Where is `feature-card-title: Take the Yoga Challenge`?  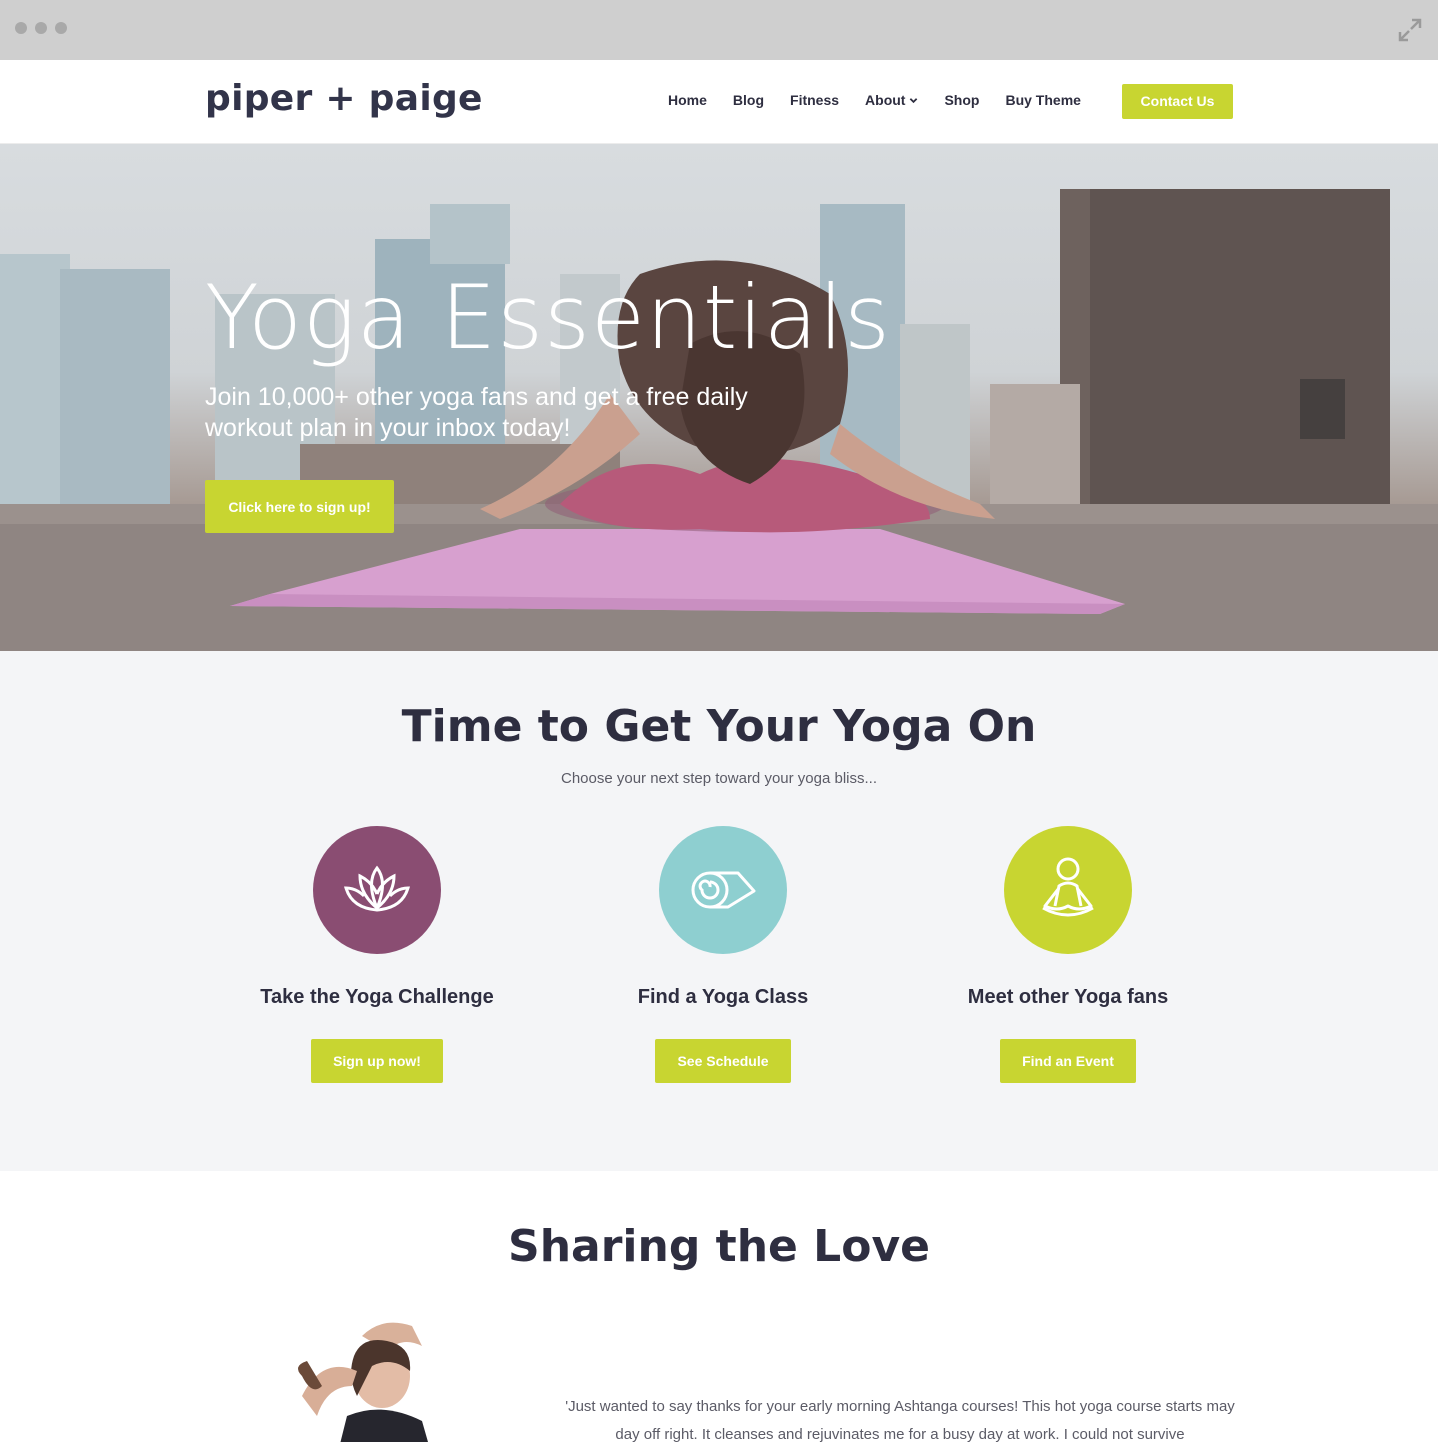 feature-card-title: Take the Yoga Challenge is located at coordinates (377, 997).